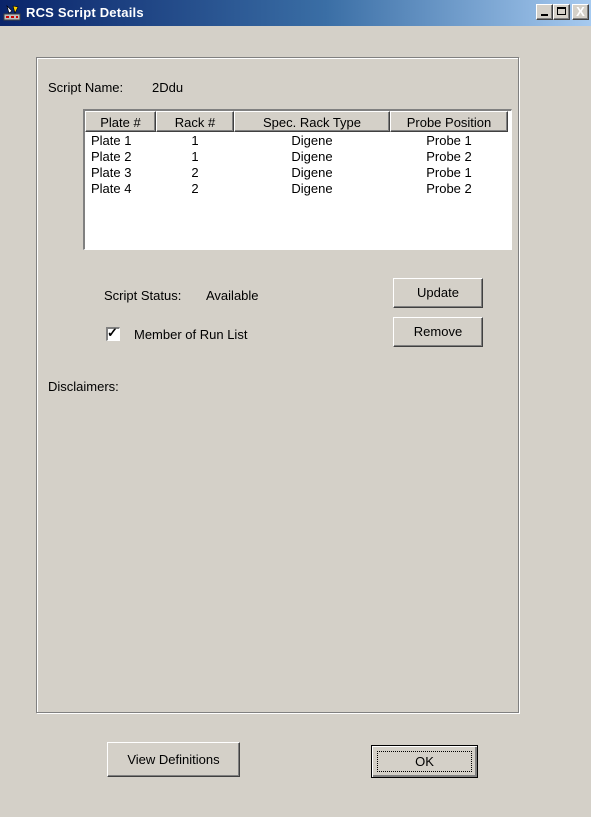 This screenshot has width=591, height=817. Describe the element at coordinates (449, 121) in the screenshot. I see `column-header-probe-position: Probe Position` at that location.